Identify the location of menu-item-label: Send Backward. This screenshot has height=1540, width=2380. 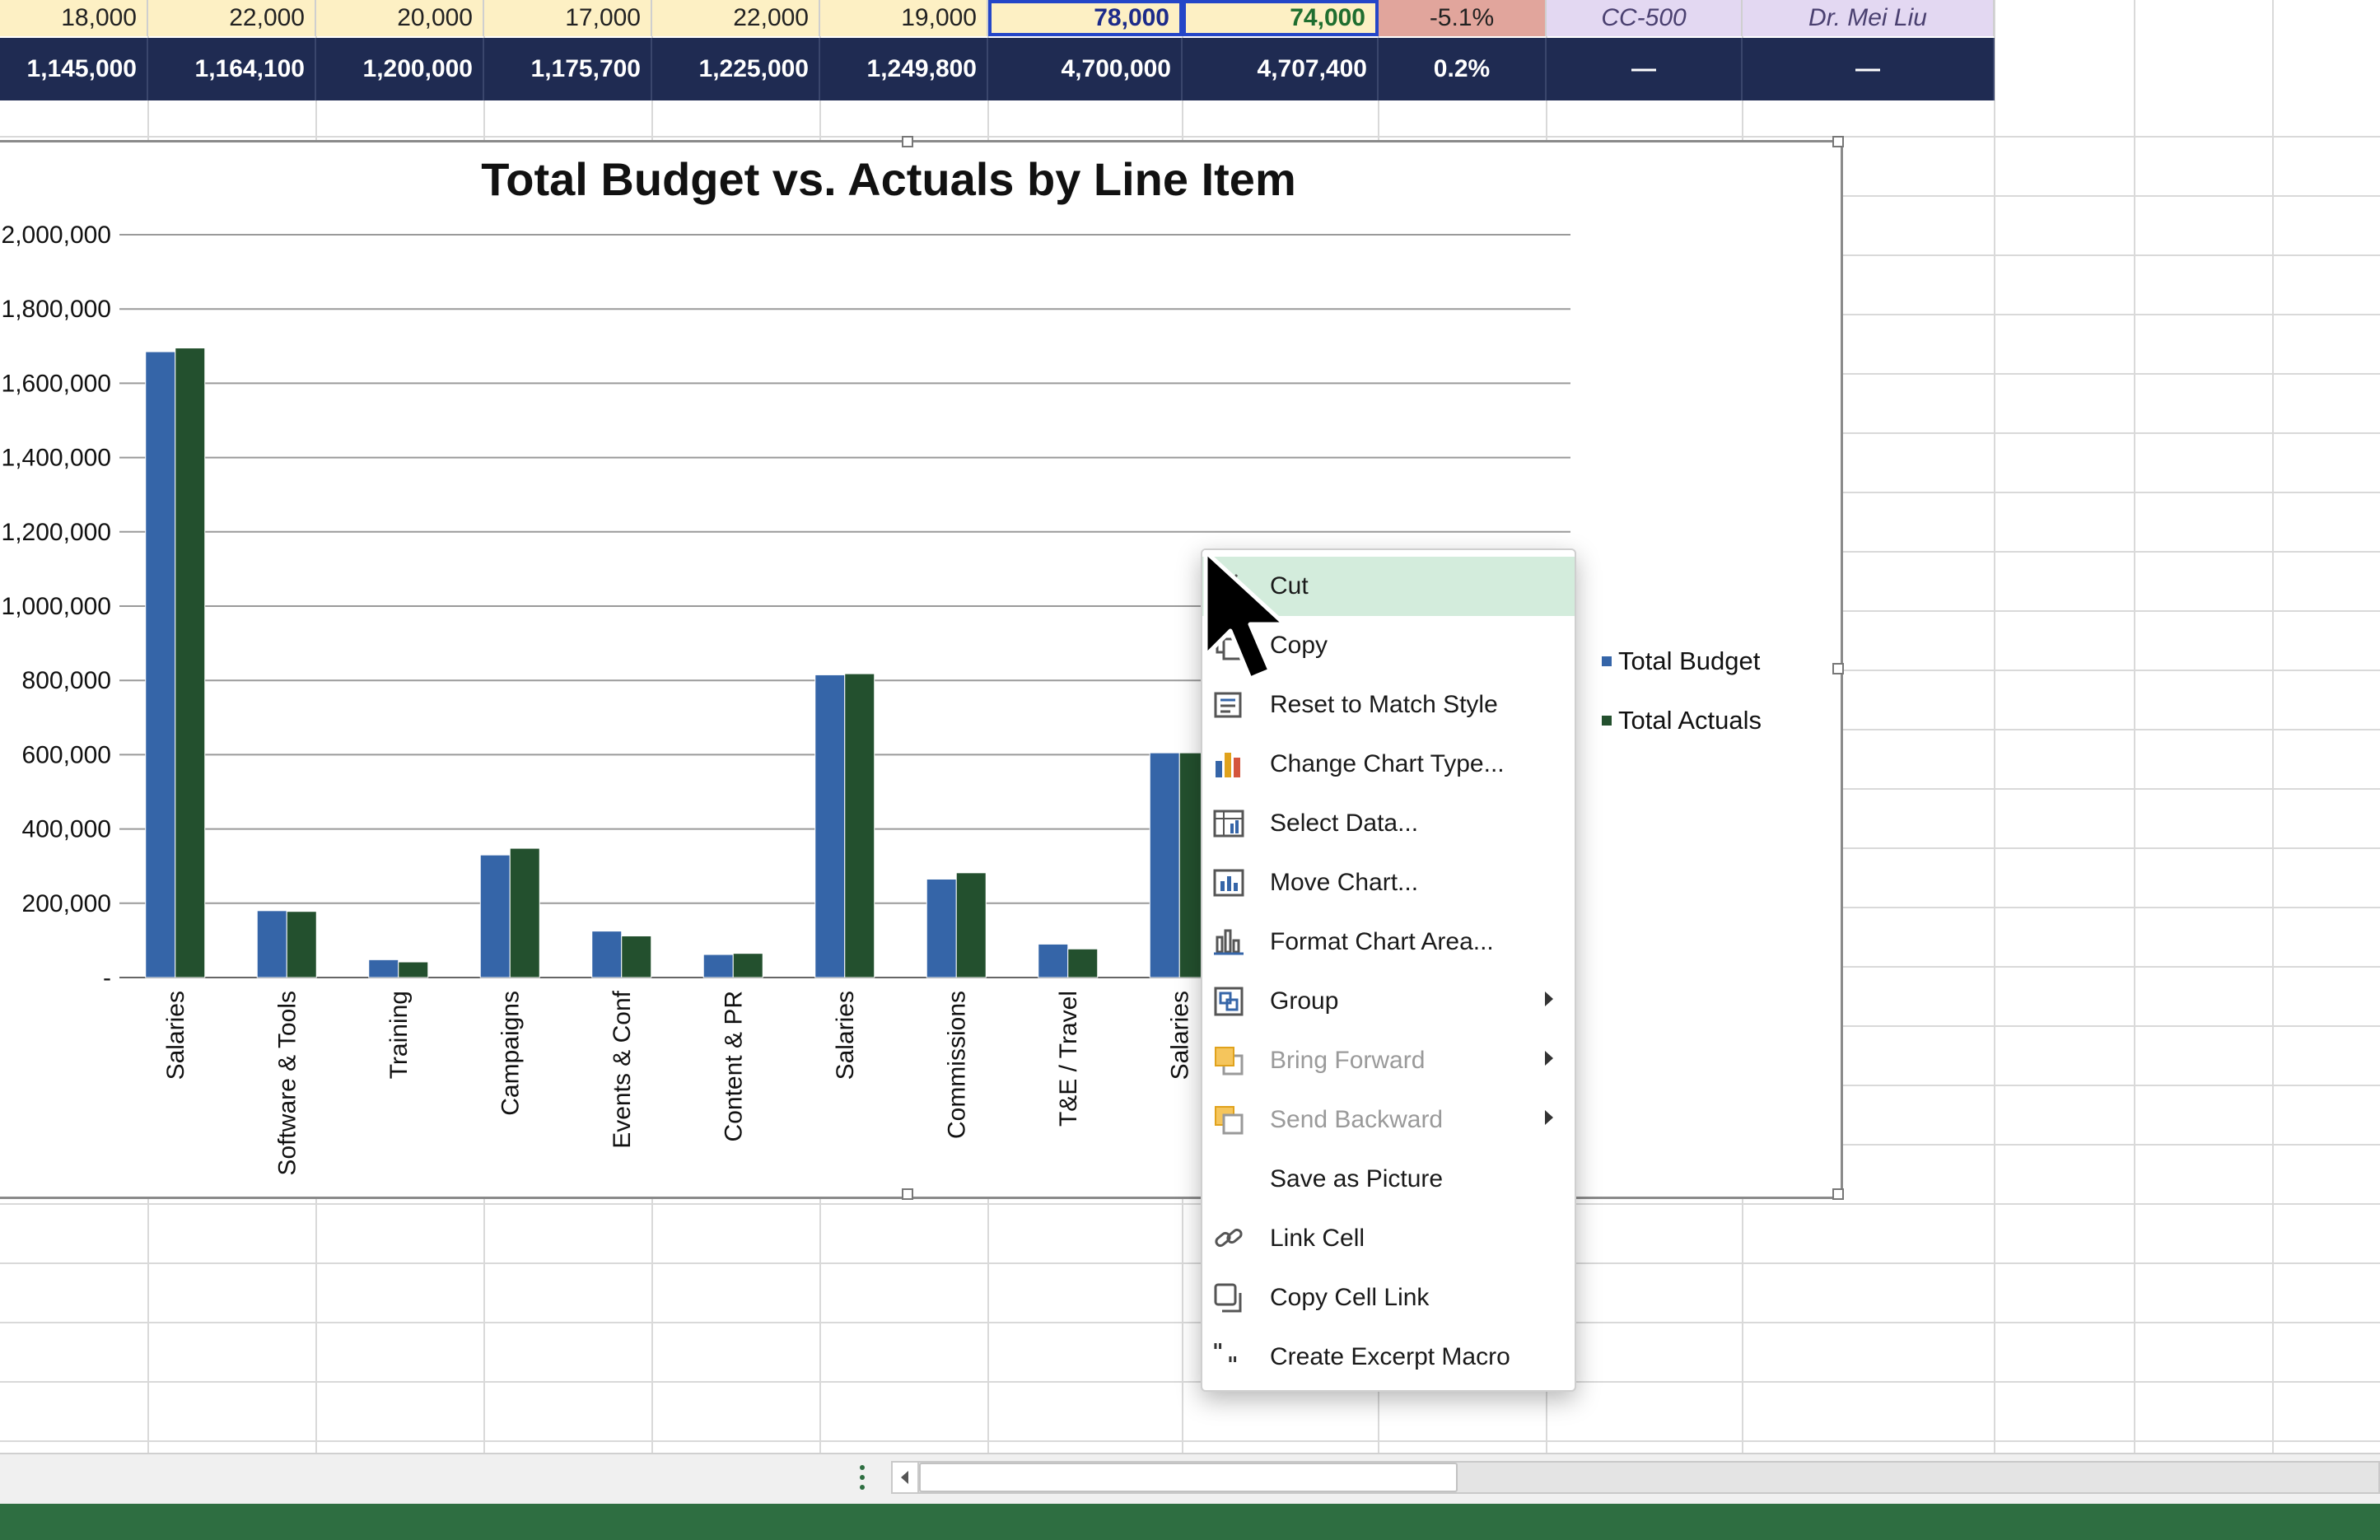
(1357, 1119).